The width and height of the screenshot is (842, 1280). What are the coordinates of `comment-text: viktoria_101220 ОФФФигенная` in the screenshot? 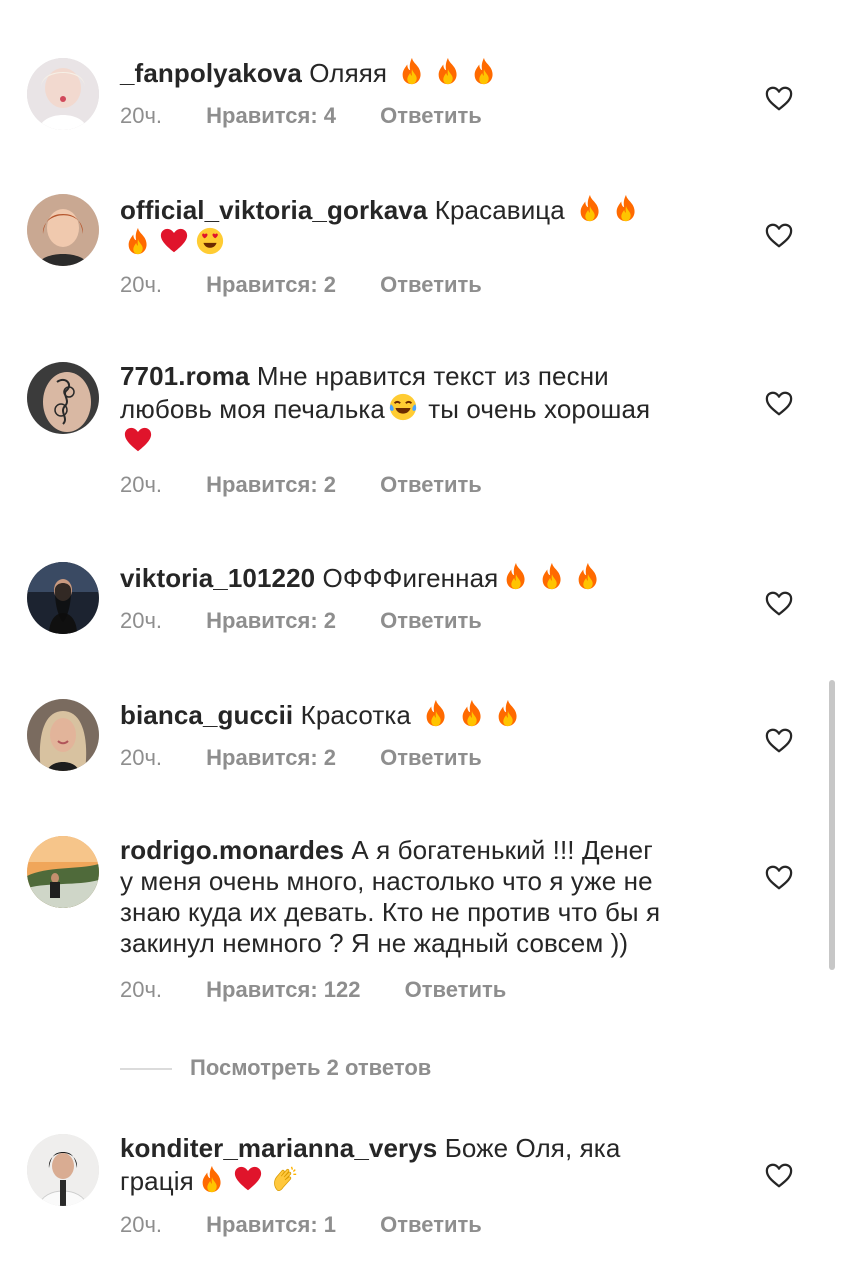 It's located at (420, 577).